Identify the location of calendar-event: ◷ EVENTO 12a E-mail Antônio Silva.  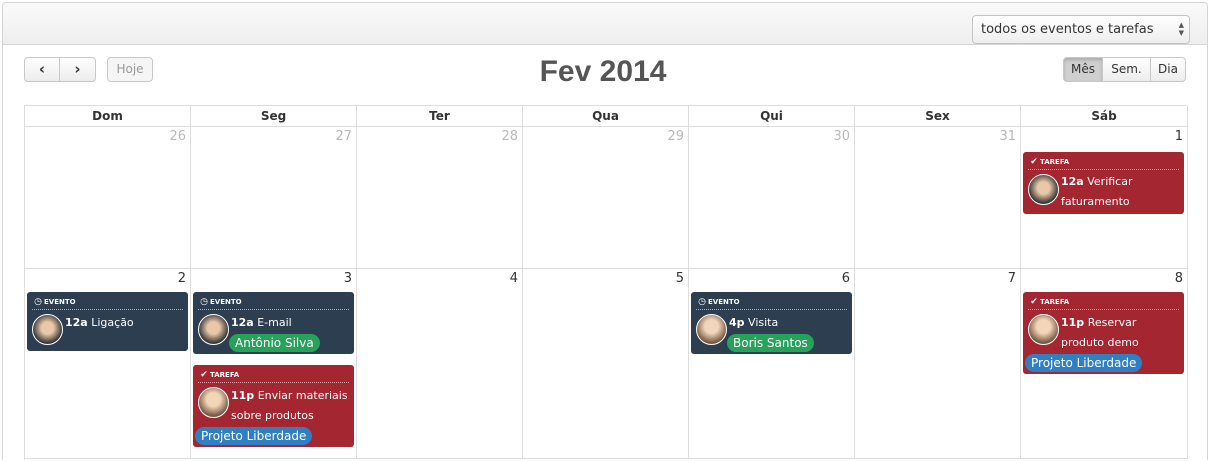
(273, 323).